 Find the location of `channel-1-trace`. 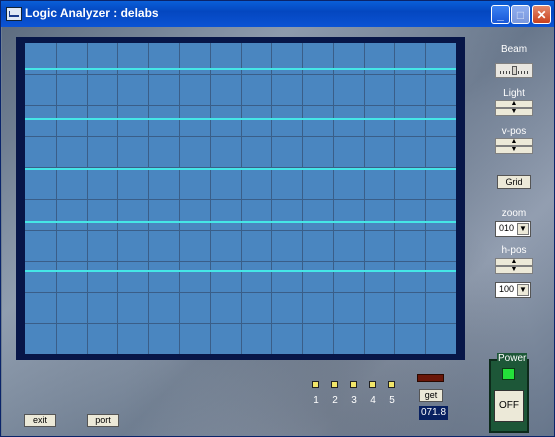

channel-1-trace is located at coordinates (240, 69).